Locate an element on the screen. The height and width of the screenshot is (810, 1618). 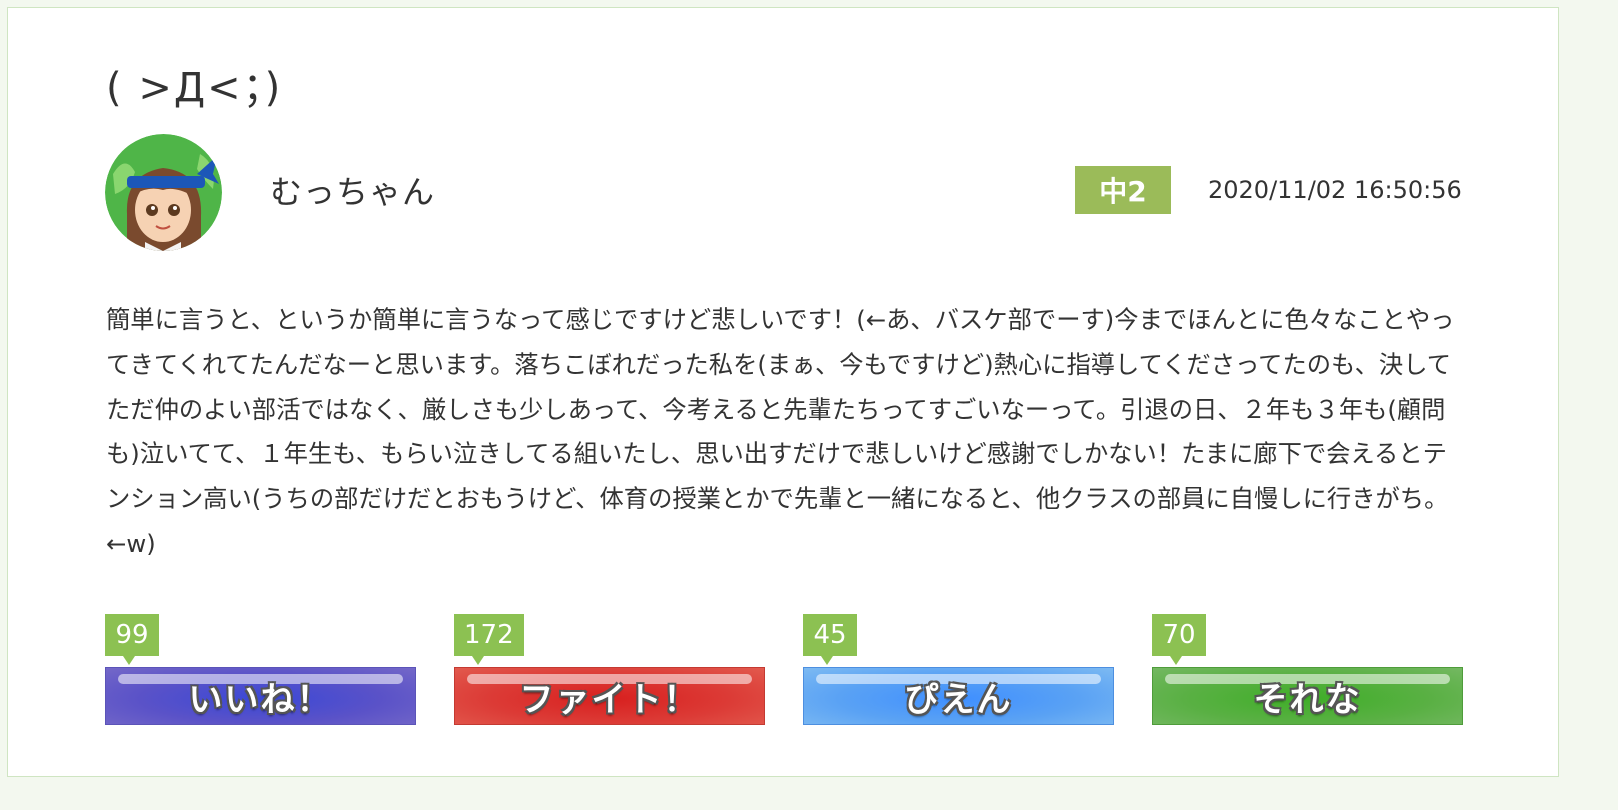
sorena-button: それな is located at coordinates (1307, 696).